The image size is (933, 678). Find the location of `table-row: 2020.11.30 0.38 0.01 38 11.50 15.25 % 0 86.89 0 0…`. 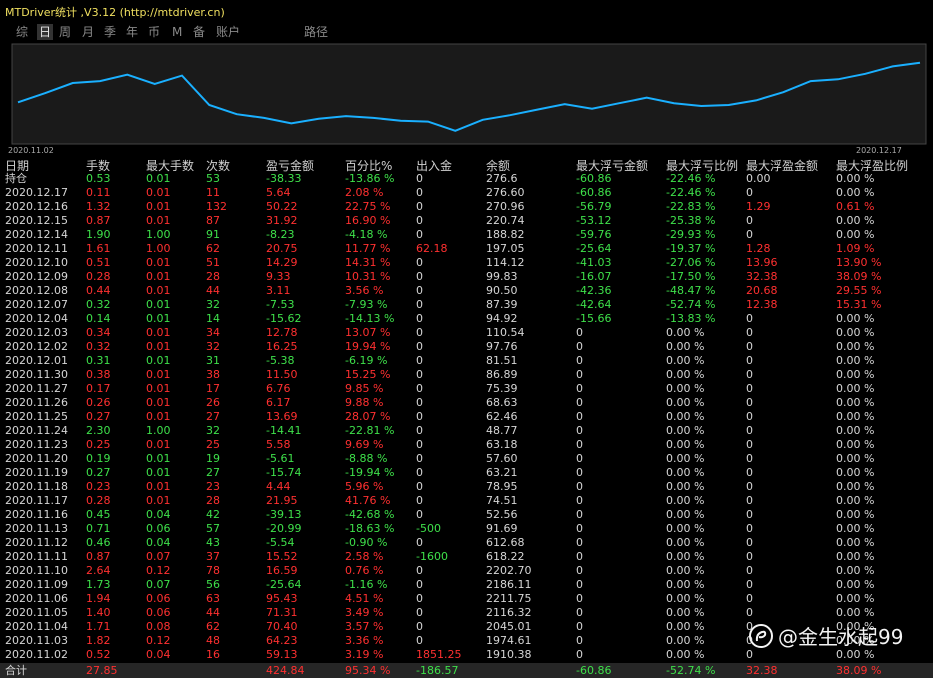

table-row: 2020.11.30 0.38 0.01 38 11.50 15.25 % 0 86.89 0 0… is located at coordinates (466, 375).